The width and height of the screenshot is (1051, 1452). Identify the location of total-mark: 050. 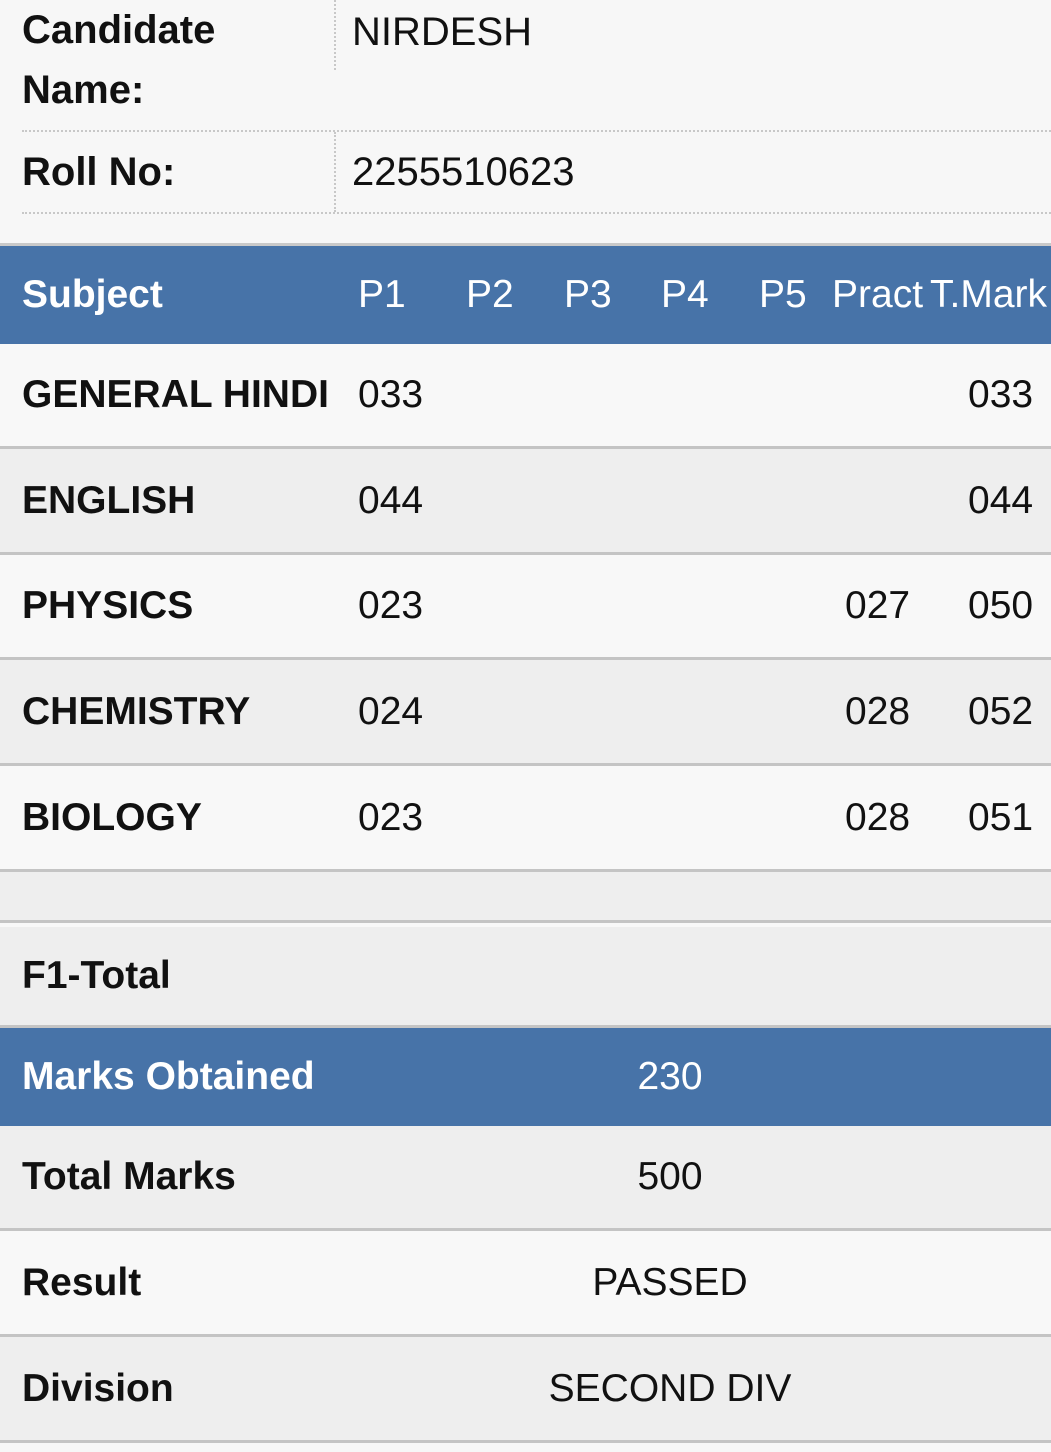
(1001, 605).